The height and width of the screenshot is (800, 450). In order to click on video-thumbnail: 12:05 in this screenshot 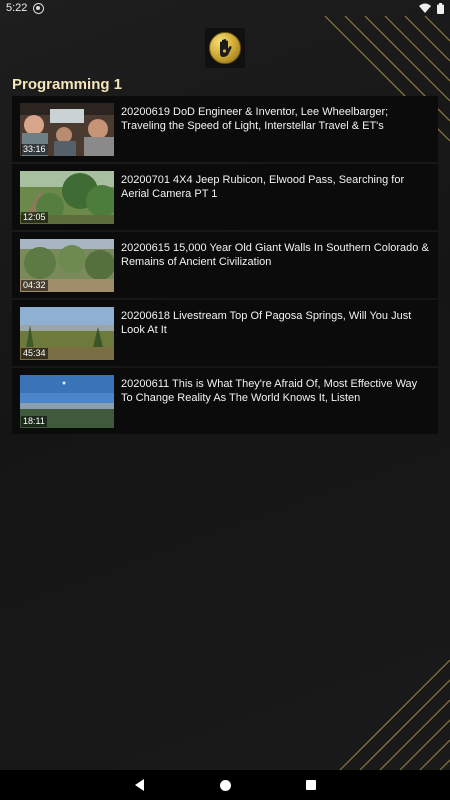, I will do `click(67, 197)`.